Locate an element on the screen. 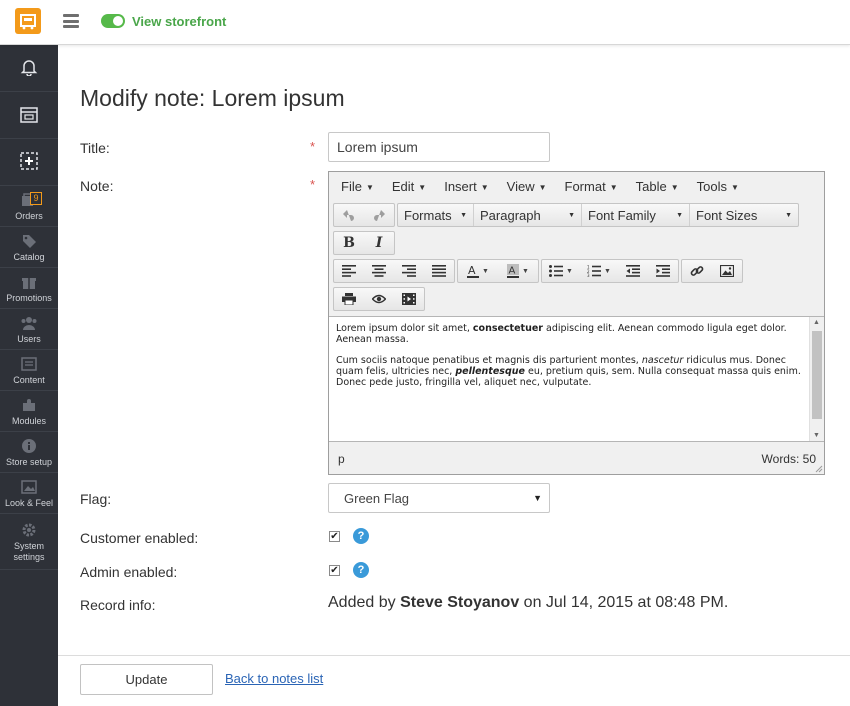 The image size is (850, 706). info-icon is located at coordinates (29, 446).